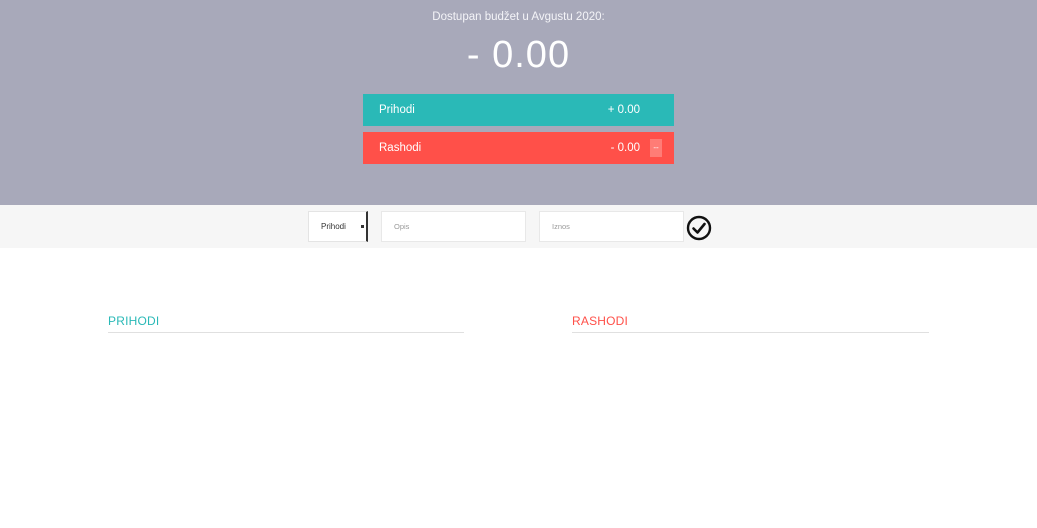 The image size is (1037, 528). Describe the element at coordinates (611, 226) in the screenshot. I see `value-input: Iznos` at that location.